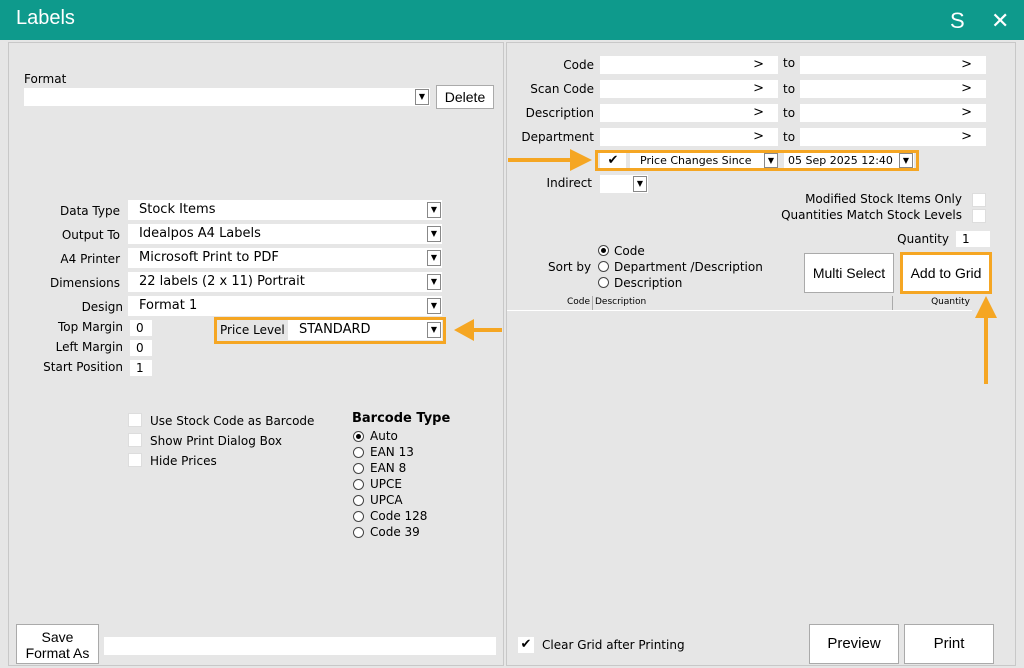 Image resolution: width=1024 pixels, height=668 pixels. I want to click on barcode-radio-upce, so click(358, 484).